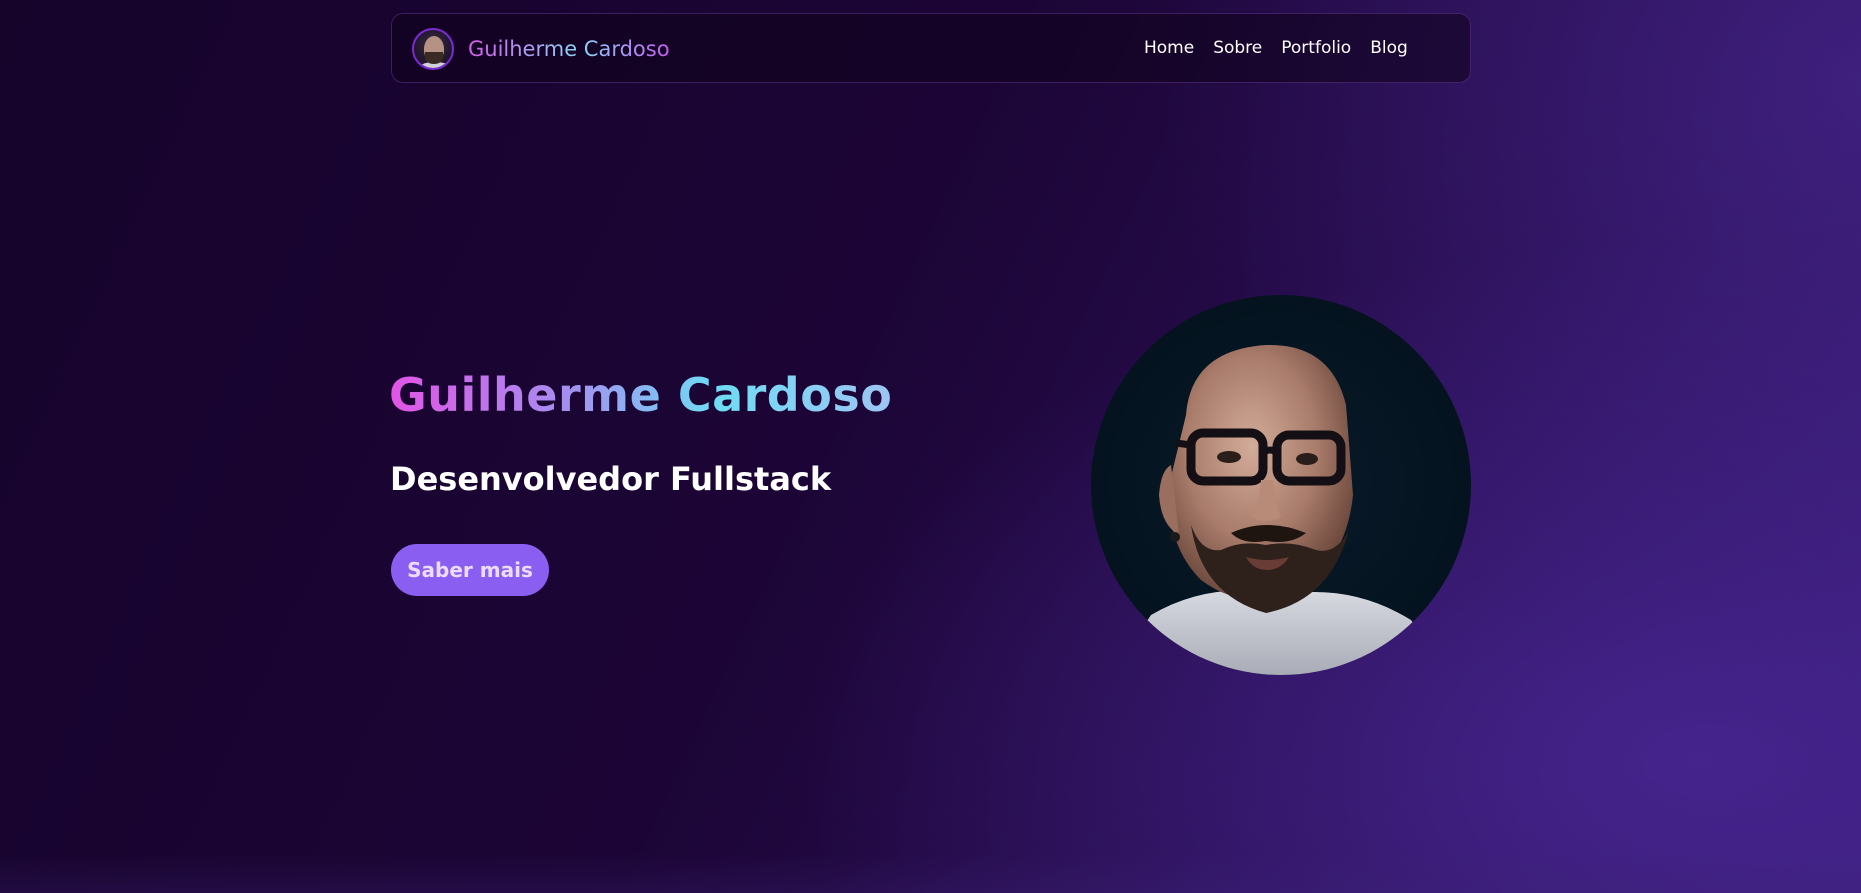 The height and width of the screenshot is (893, 1861). I want to click on brand-name: Guilherme Cardoso, so click(569, 49).